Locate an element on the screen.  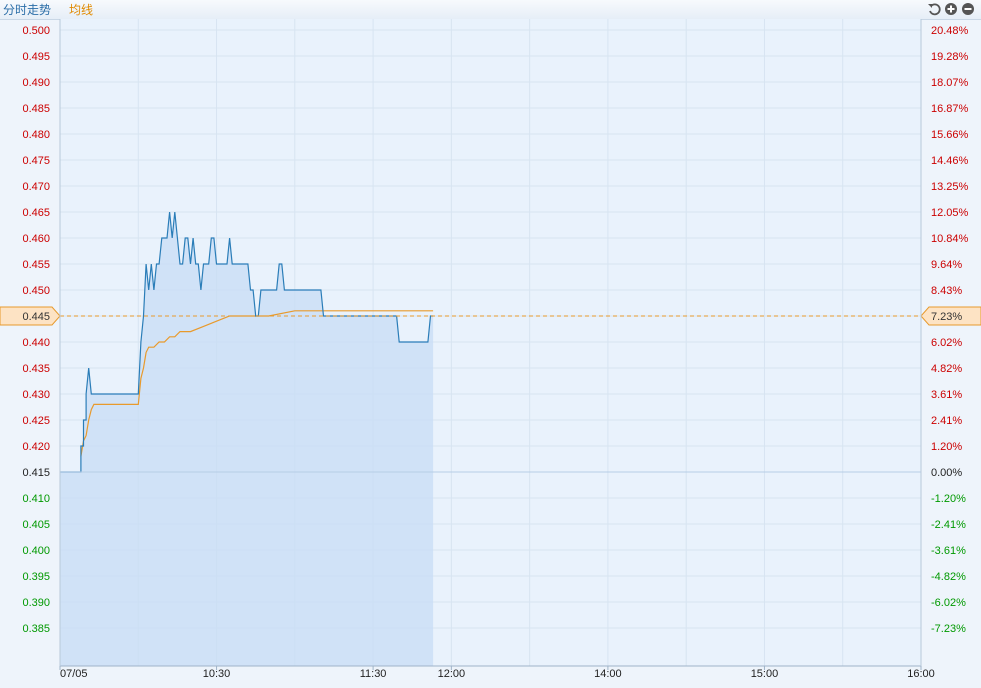
refresh-icon is located at coordinates (934, 9).